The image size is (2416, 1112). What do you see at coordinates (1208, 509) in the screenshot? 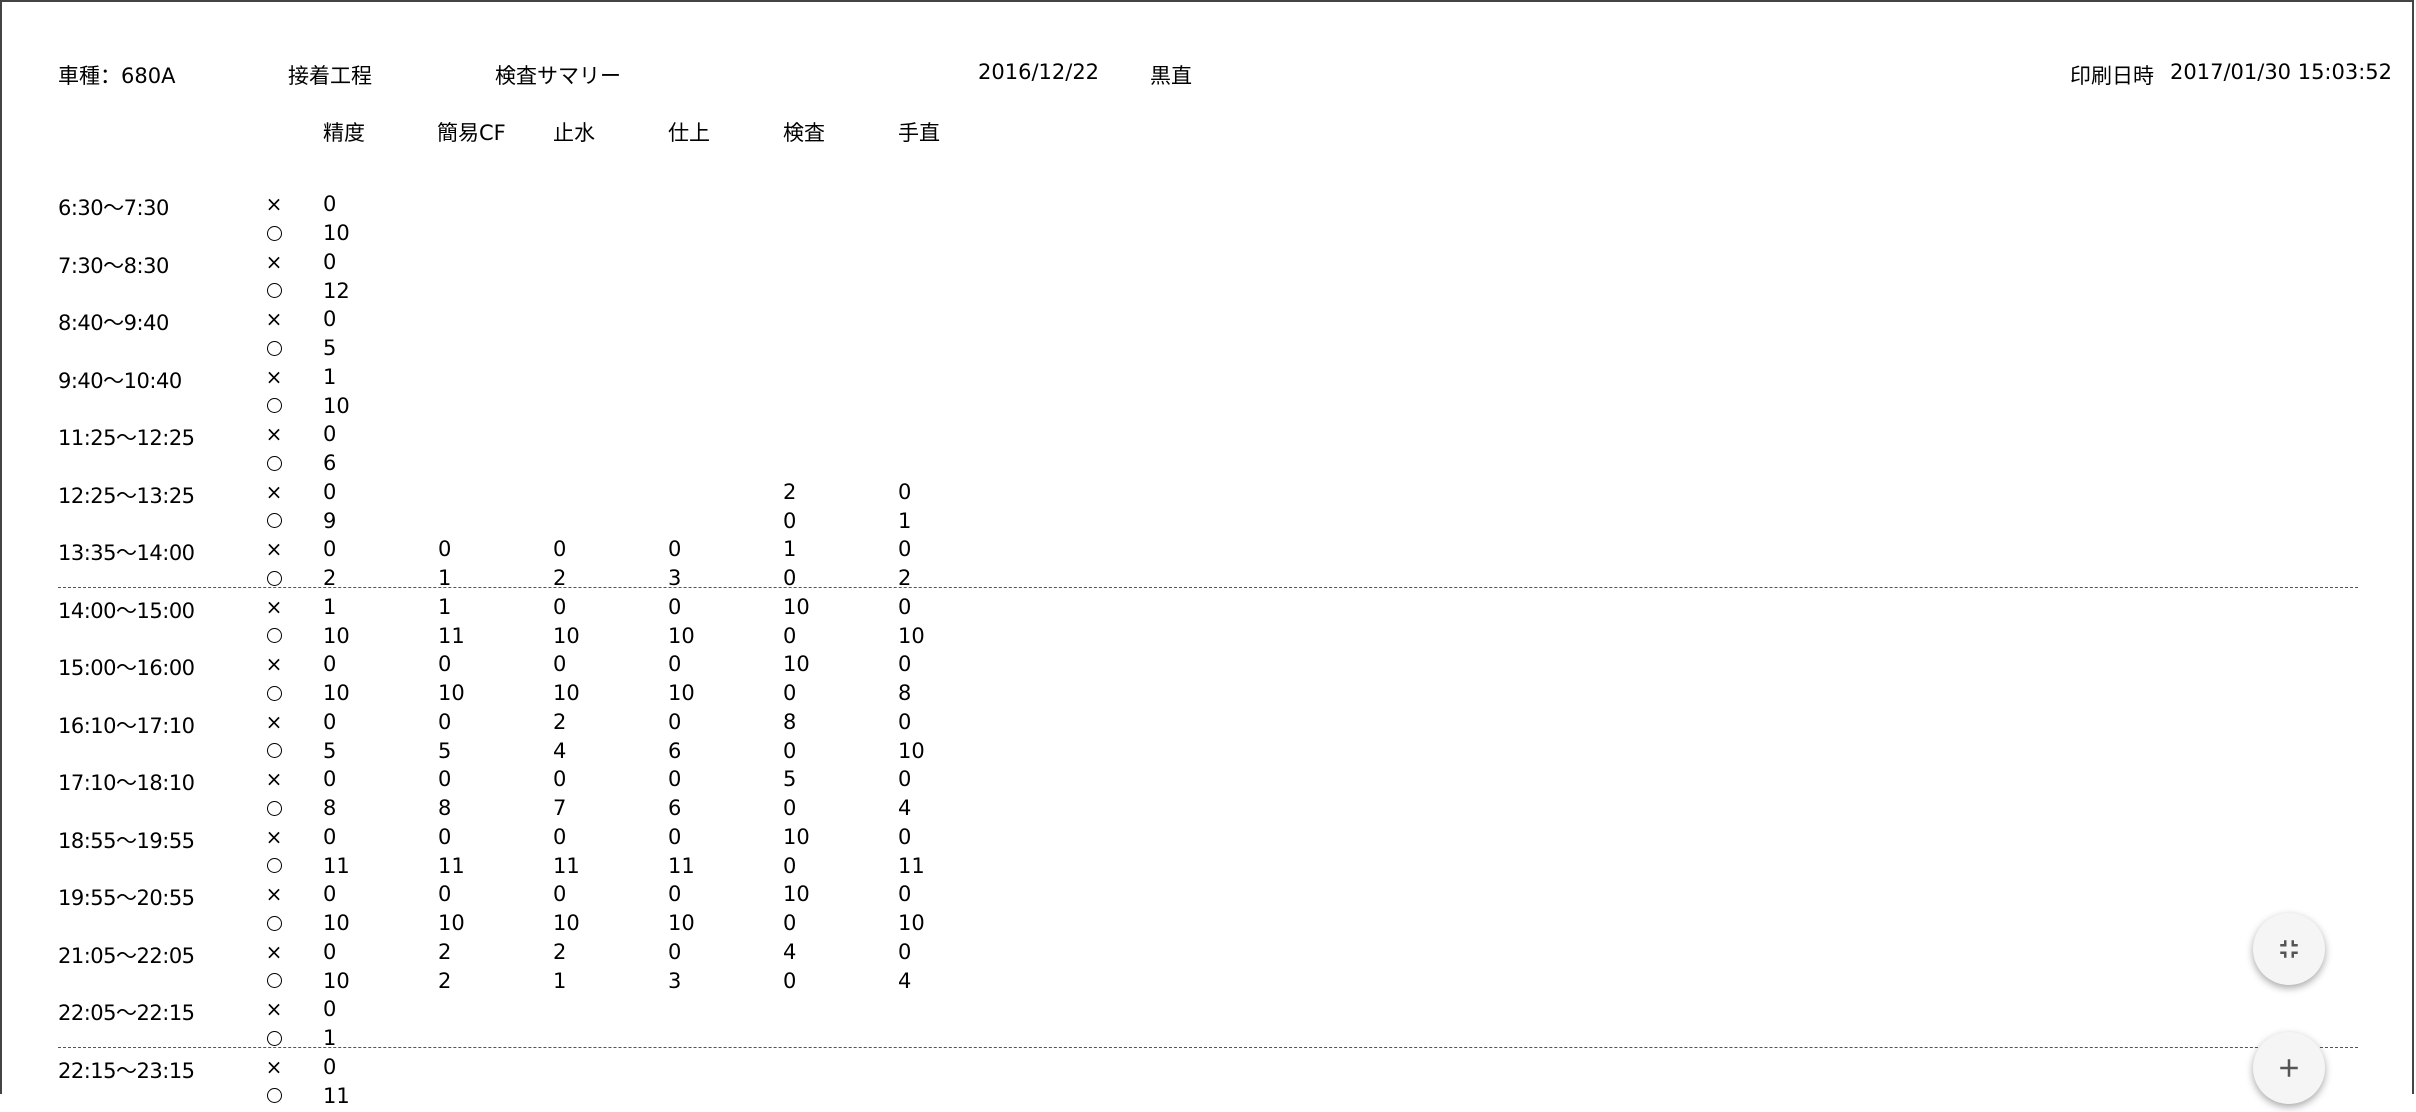
I see `table-row: 12:25〜13:25×020901` at bounding box center [1208, 509].